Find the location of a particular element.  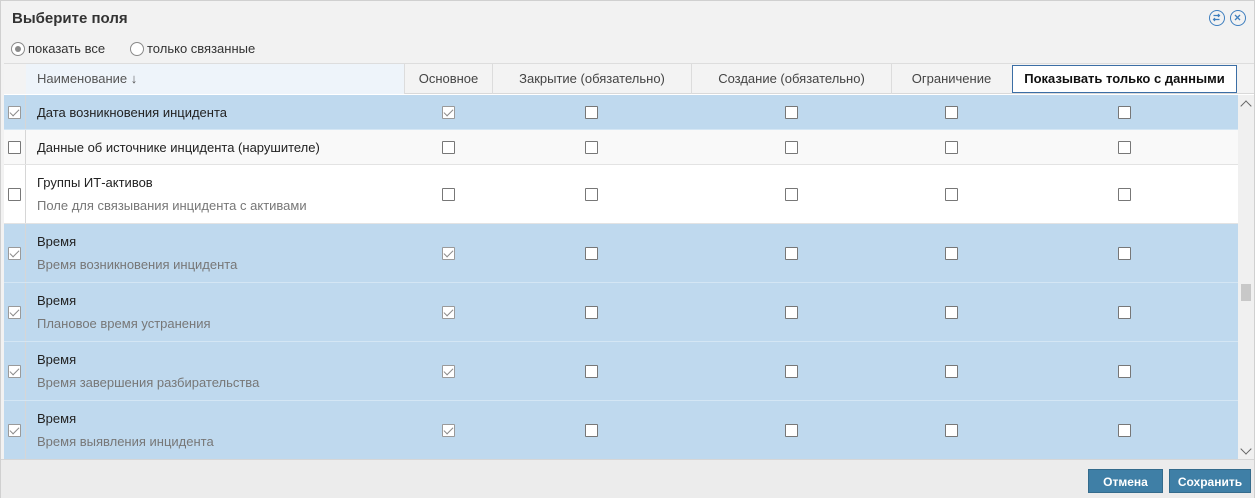

cancel-button: Отмена is located at coordinates (1125, 481).